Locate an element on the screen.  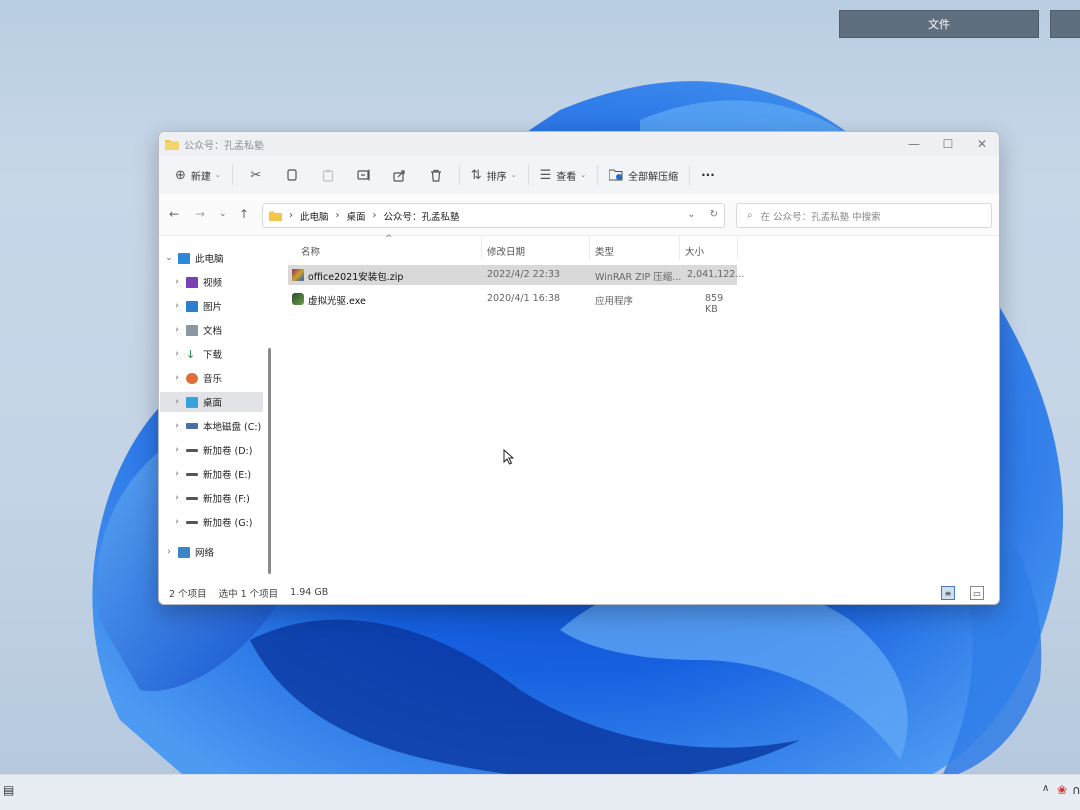
tray-app-icon: ❀ is located at coordinates (1062, 790).